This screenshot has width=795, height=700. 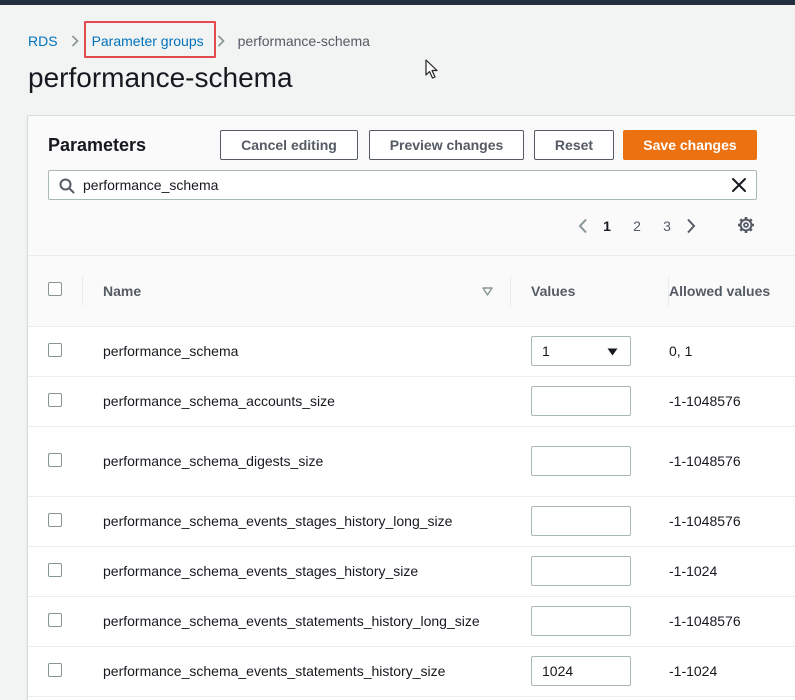 I want to click on table-header-row: Name Values Allowed values, so click(x=411, y=291).